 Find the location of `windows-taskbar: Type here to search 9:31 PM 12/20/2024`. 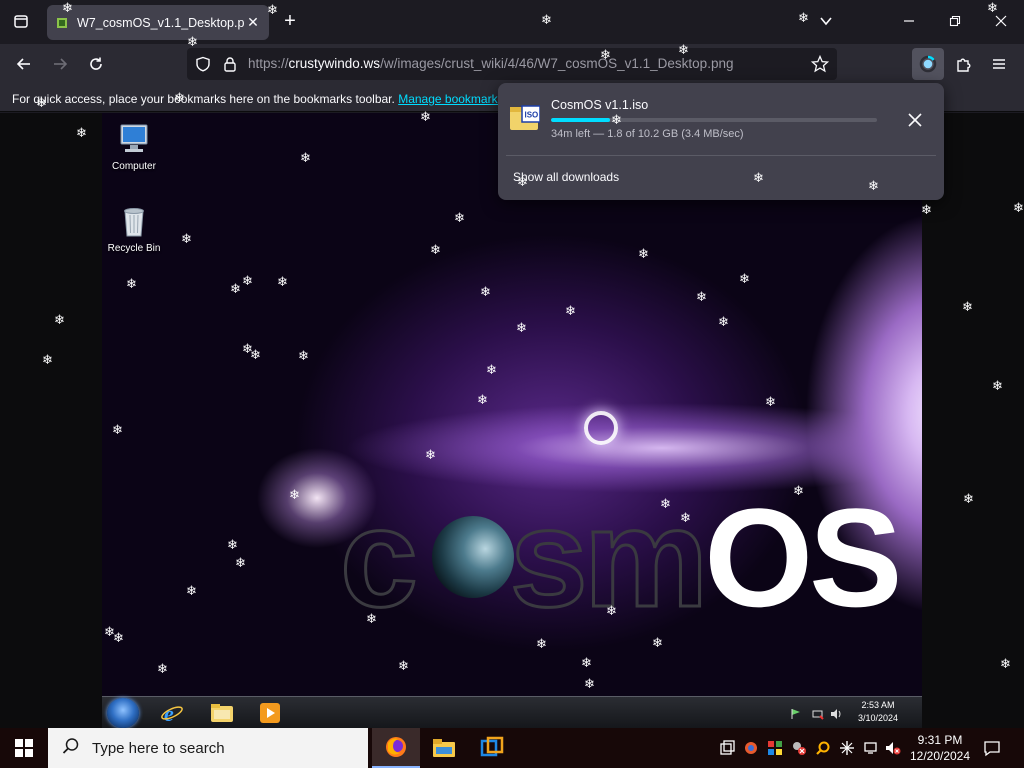

windows-taskbar: Type here to search 9:31 PM 12/20/2024 is located at coordinates (512, 748).